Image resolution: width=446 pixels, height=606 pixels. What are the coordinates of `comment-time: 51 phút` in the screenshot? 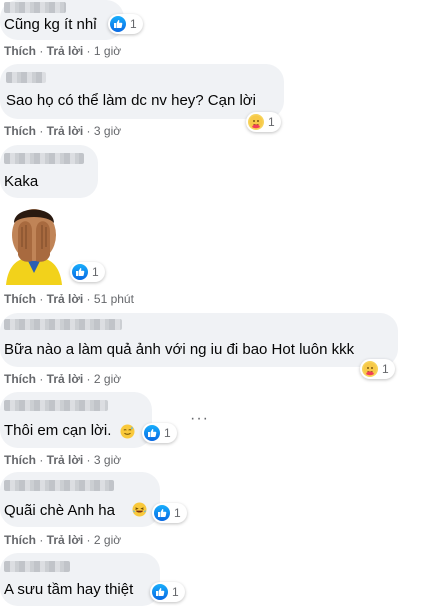 It's located at (114, 299).